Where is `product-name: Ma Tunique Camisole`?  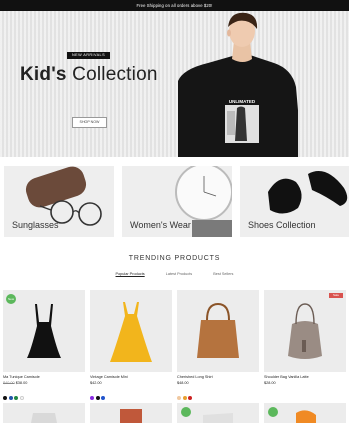 product-name: Ma Tunique Camisole is located at coordinates (21, 377).